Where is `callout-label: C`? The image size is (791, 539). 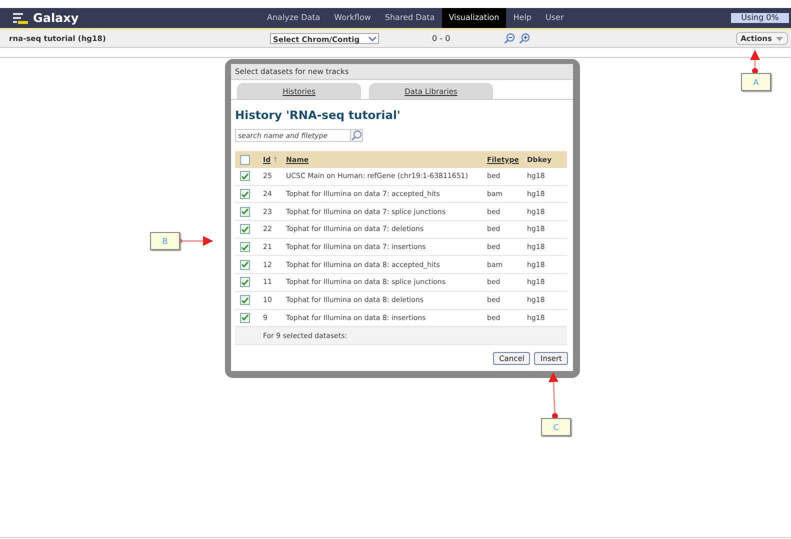
callout-label: C is located at coordinates (556, 427).